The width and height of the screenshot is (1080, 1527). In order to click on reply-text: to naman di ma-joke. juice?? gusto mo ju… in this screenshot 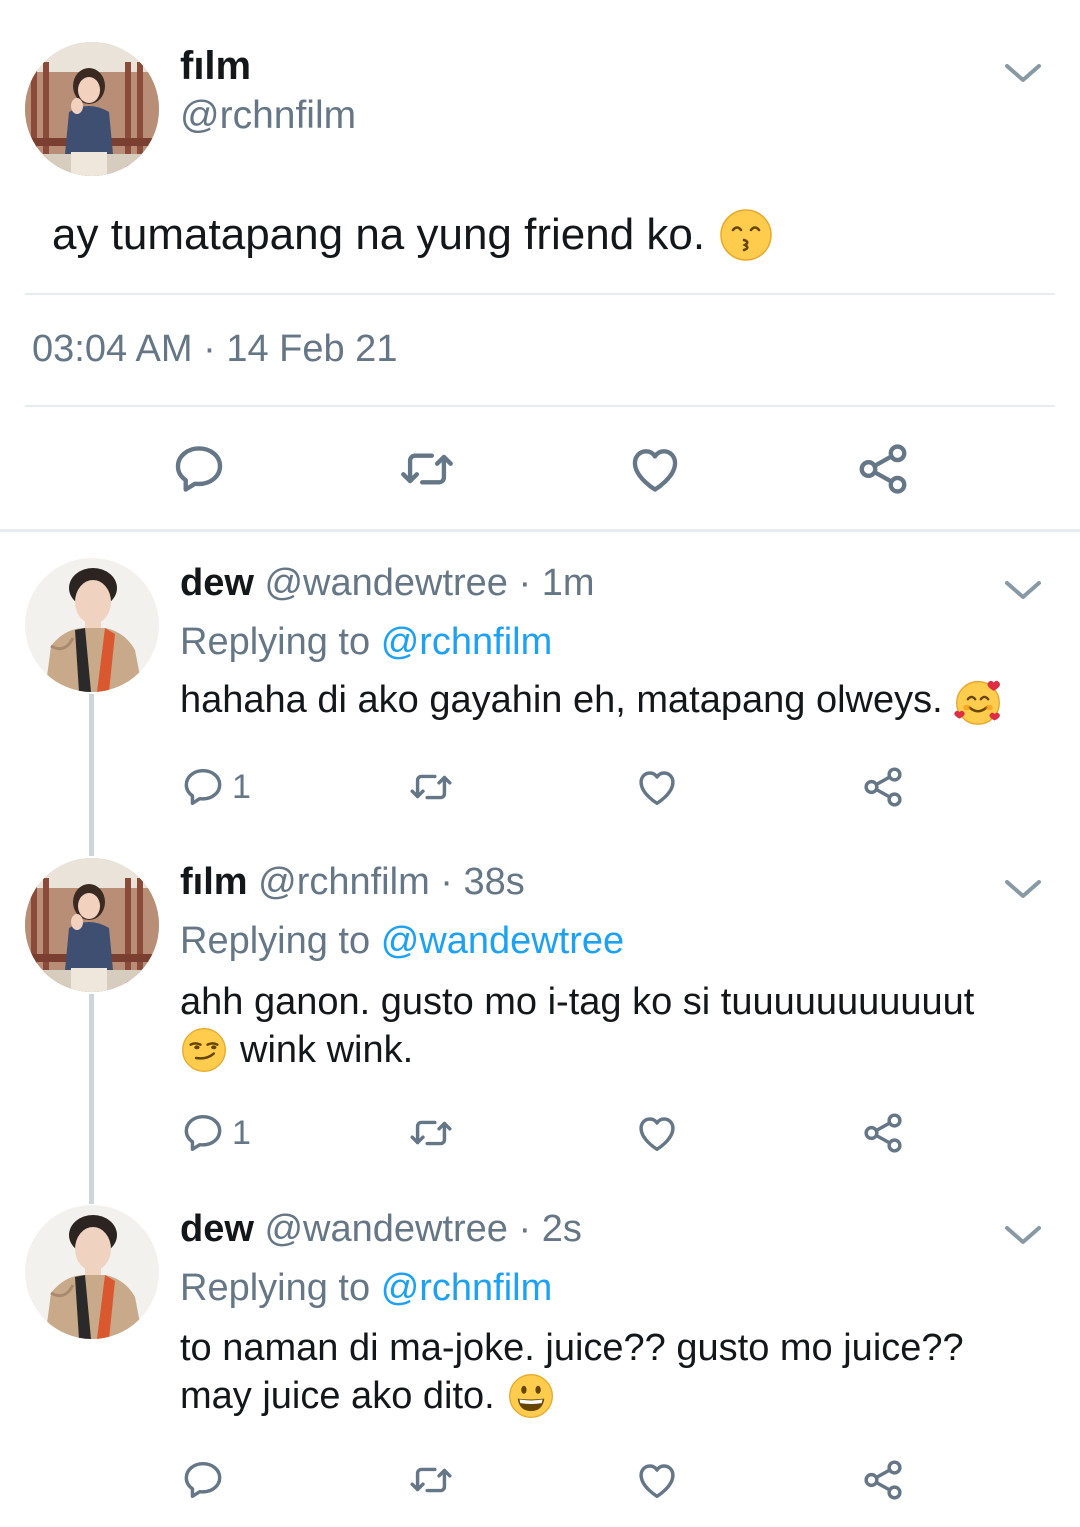, I will do `click(620, 1372)`.